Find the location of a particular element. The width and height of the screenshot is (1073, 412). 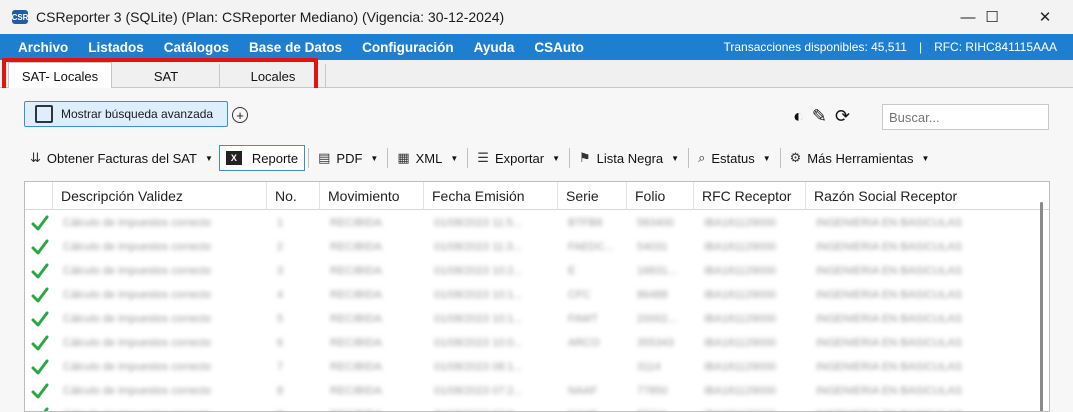

lista-negra-label: Lista Negra is located at coordinates (630, 158).